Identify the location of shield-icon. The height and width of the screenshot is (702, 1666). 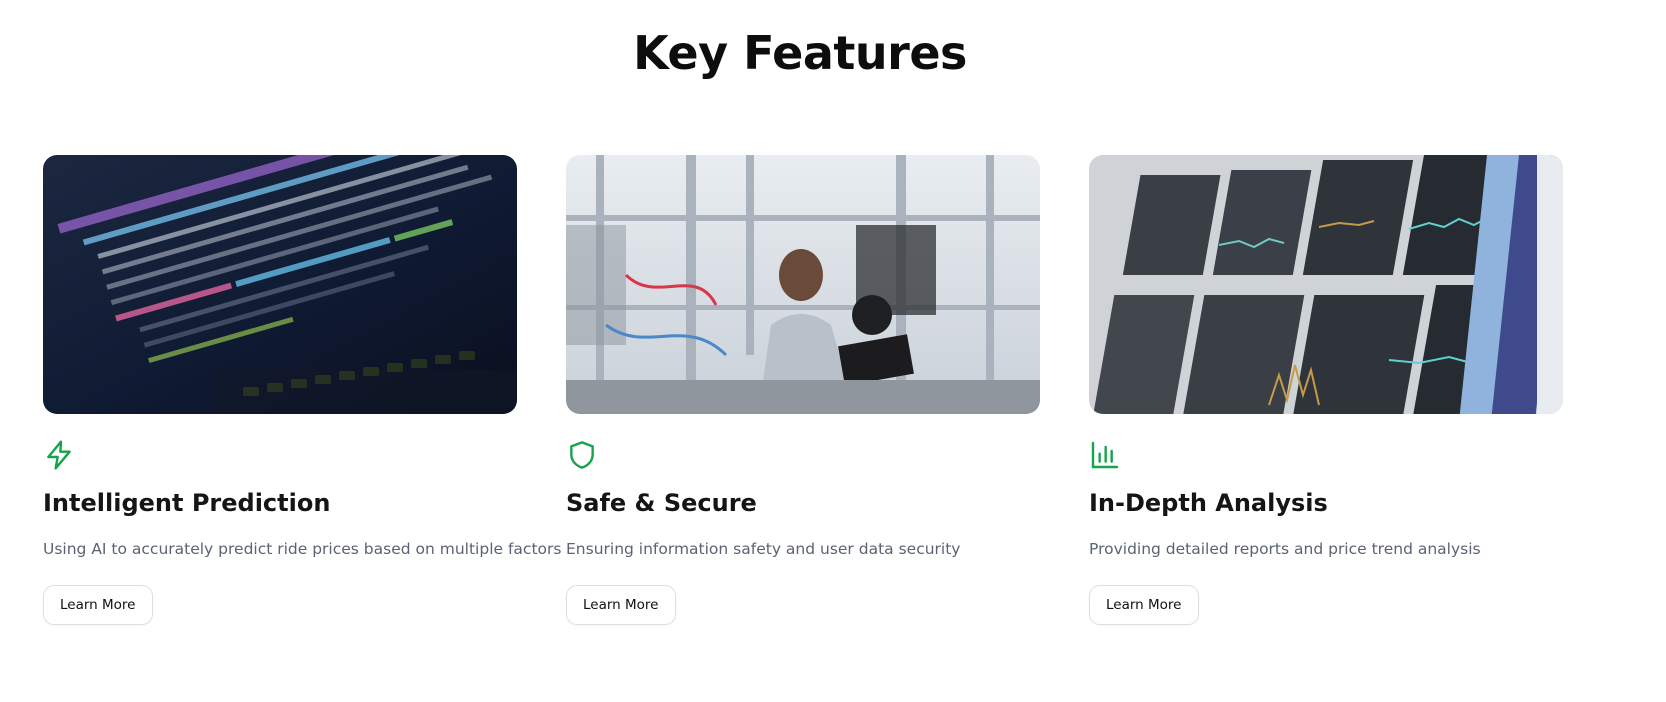
(582, 455).